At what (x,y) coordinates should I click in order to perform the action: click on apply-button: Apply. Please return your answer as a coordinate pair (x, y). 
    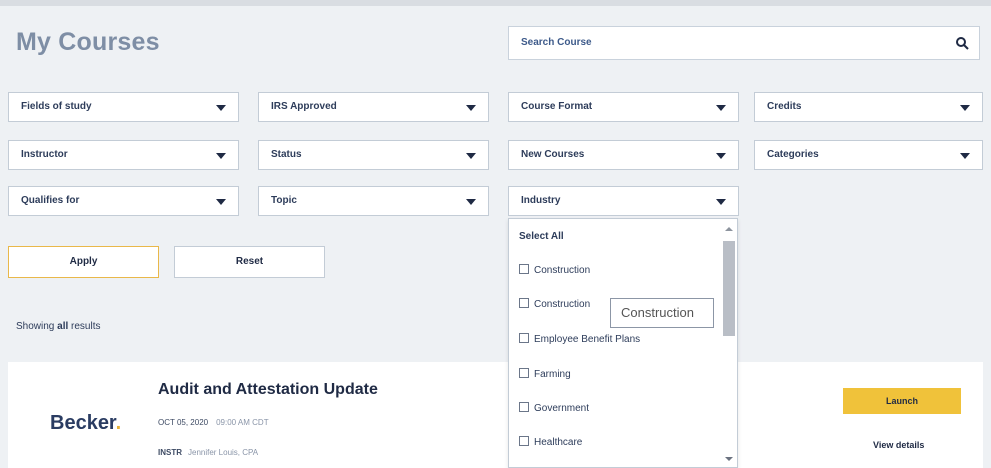
    Looking at the image, I should click on (83, 262).